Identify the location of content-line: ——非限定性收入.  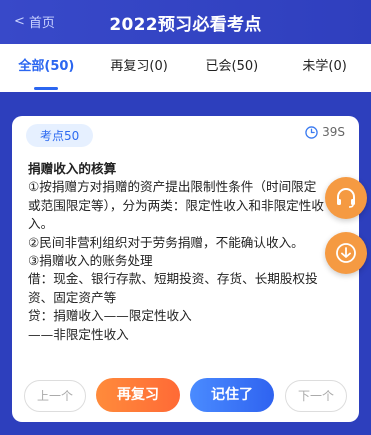
(78, 334).